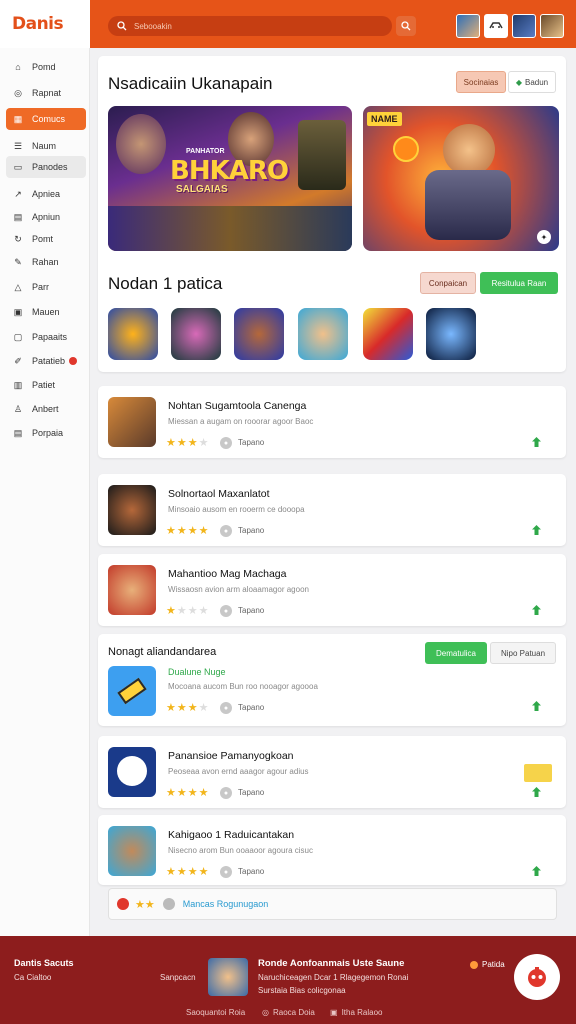 Image resolution: width=576 pixels, height=1024 pixels. I want to click on sidebar-item: ♙ Anbert, so click(46, 409).